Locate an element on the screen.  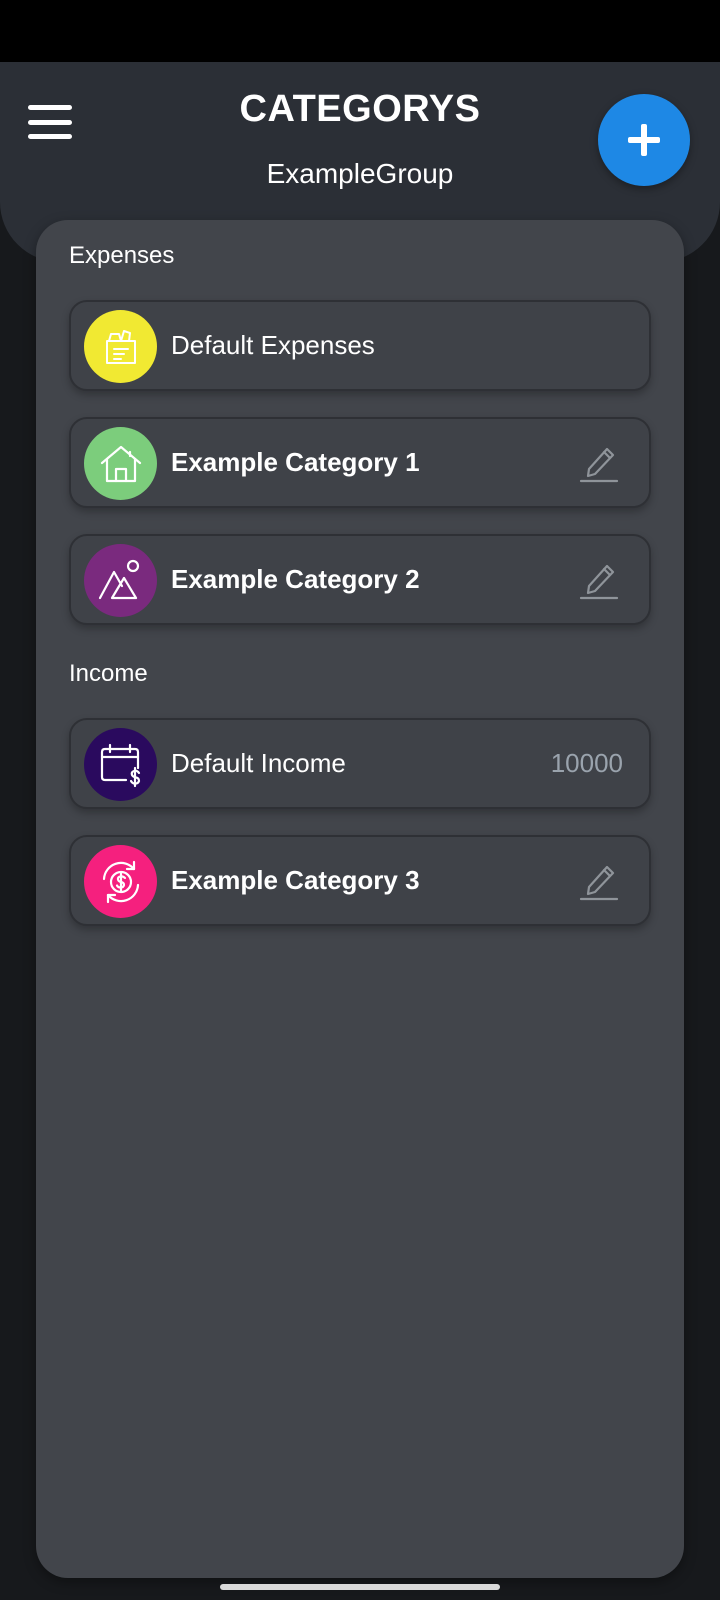
add-category-button is located at coordinates (644, 140).